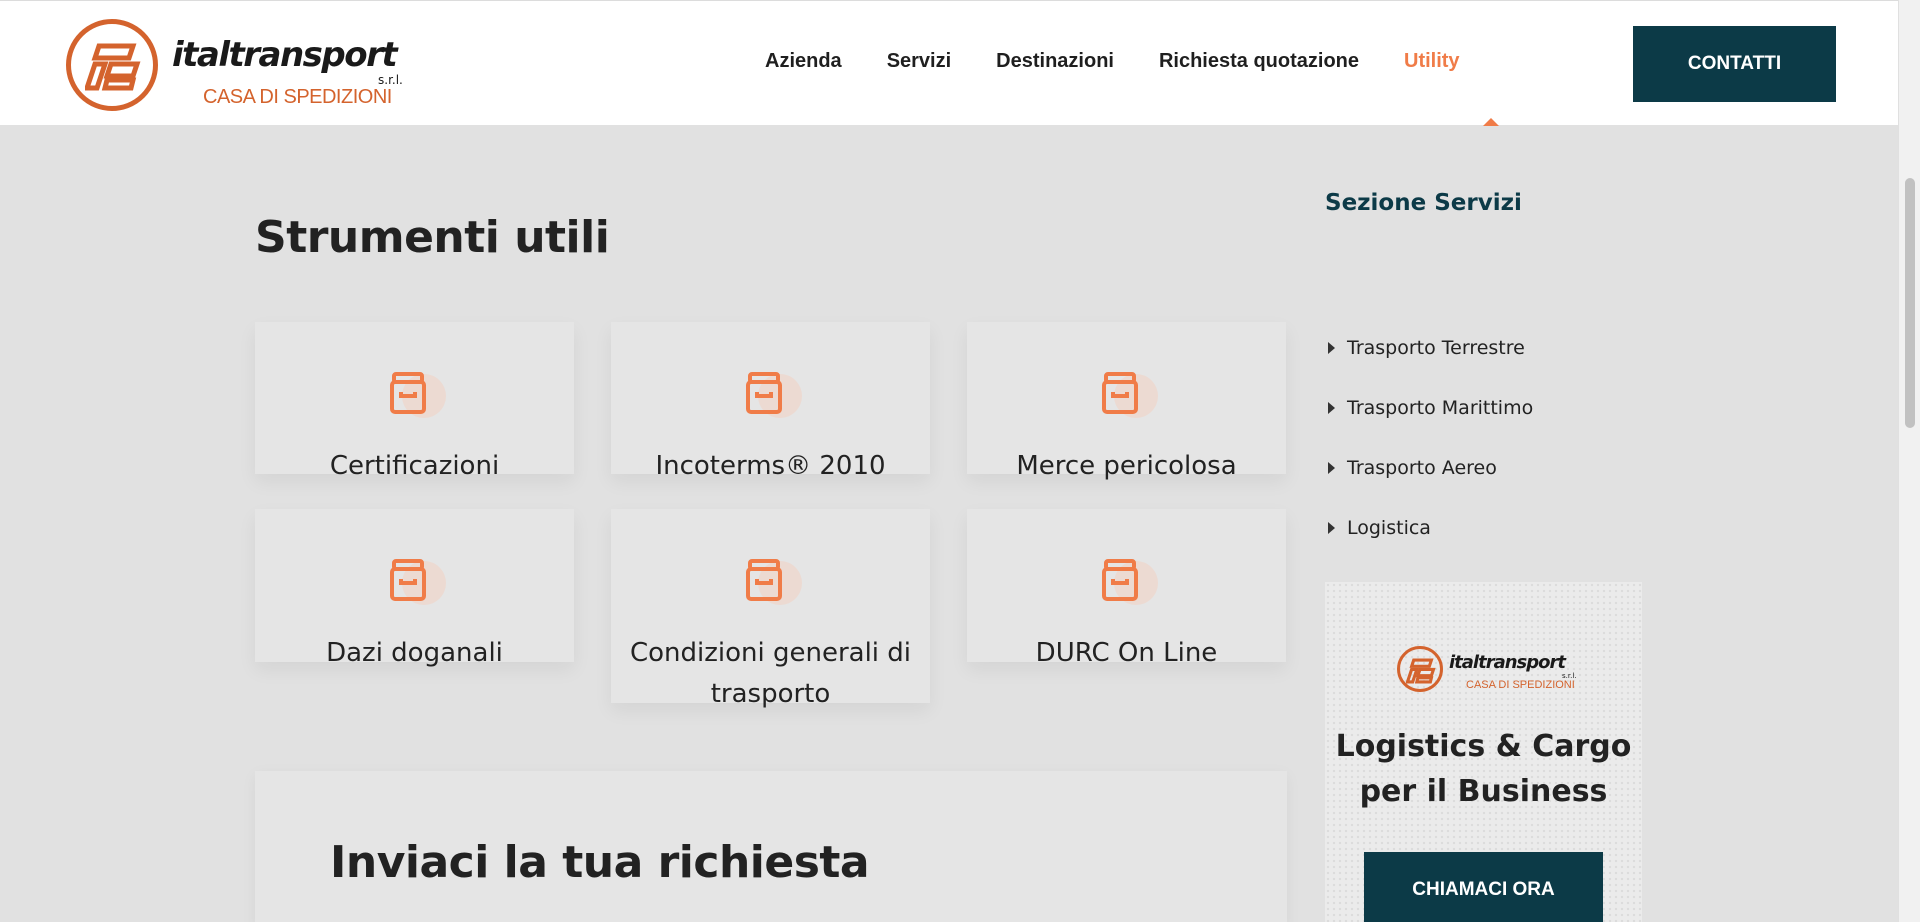  I want to click on card-label: Certificazioni, so click(414, 466).